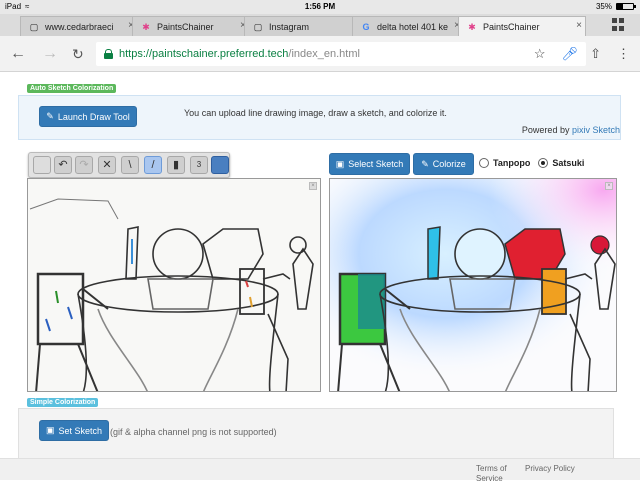 The image size is (640, 484). I want to click on reload-icon: ↻, so click(78, 54).